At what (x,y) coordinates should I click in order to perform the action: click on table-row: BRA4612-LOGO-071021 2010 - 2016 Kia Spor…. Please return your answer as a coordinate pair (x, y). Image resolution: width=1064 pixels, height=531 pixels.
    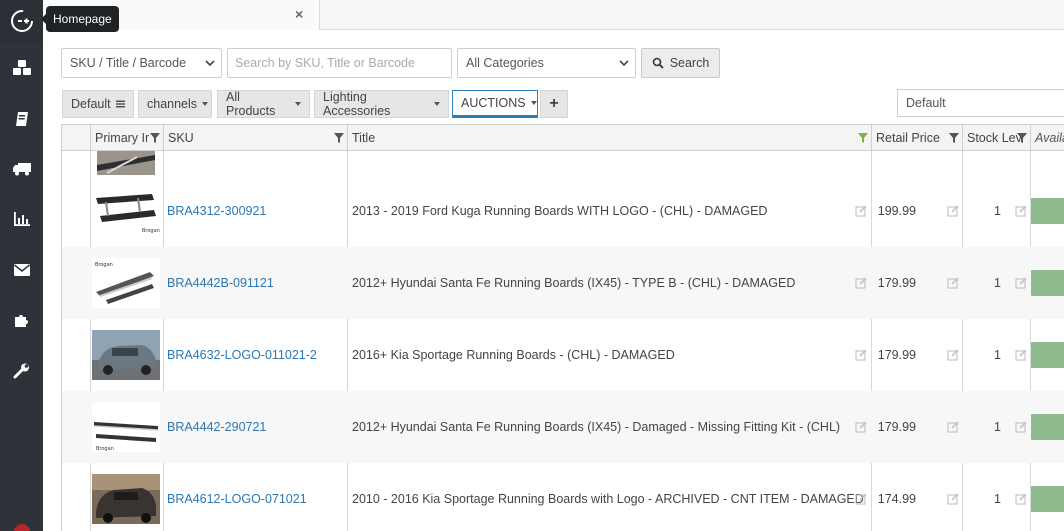
    Looking at the image, I should click on (563, 497).